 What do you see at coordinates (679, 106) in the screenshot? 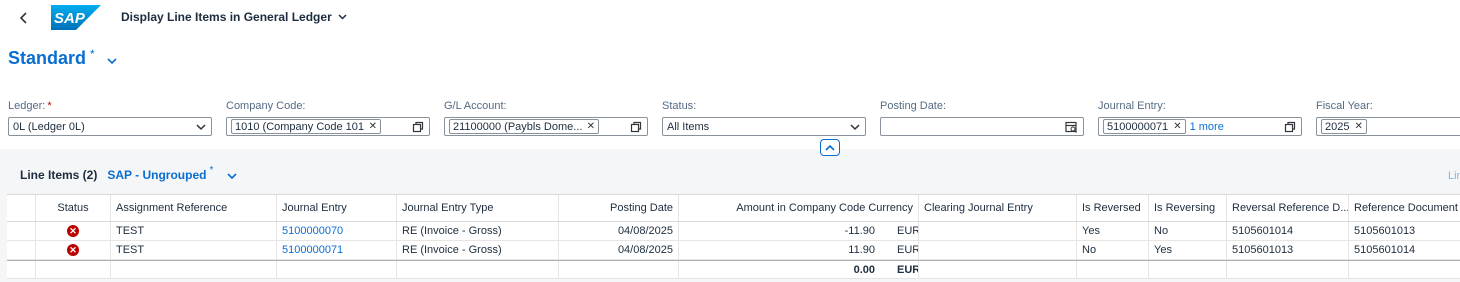
I see `filter-label-status: Status:` at bounding box center [679, 106].